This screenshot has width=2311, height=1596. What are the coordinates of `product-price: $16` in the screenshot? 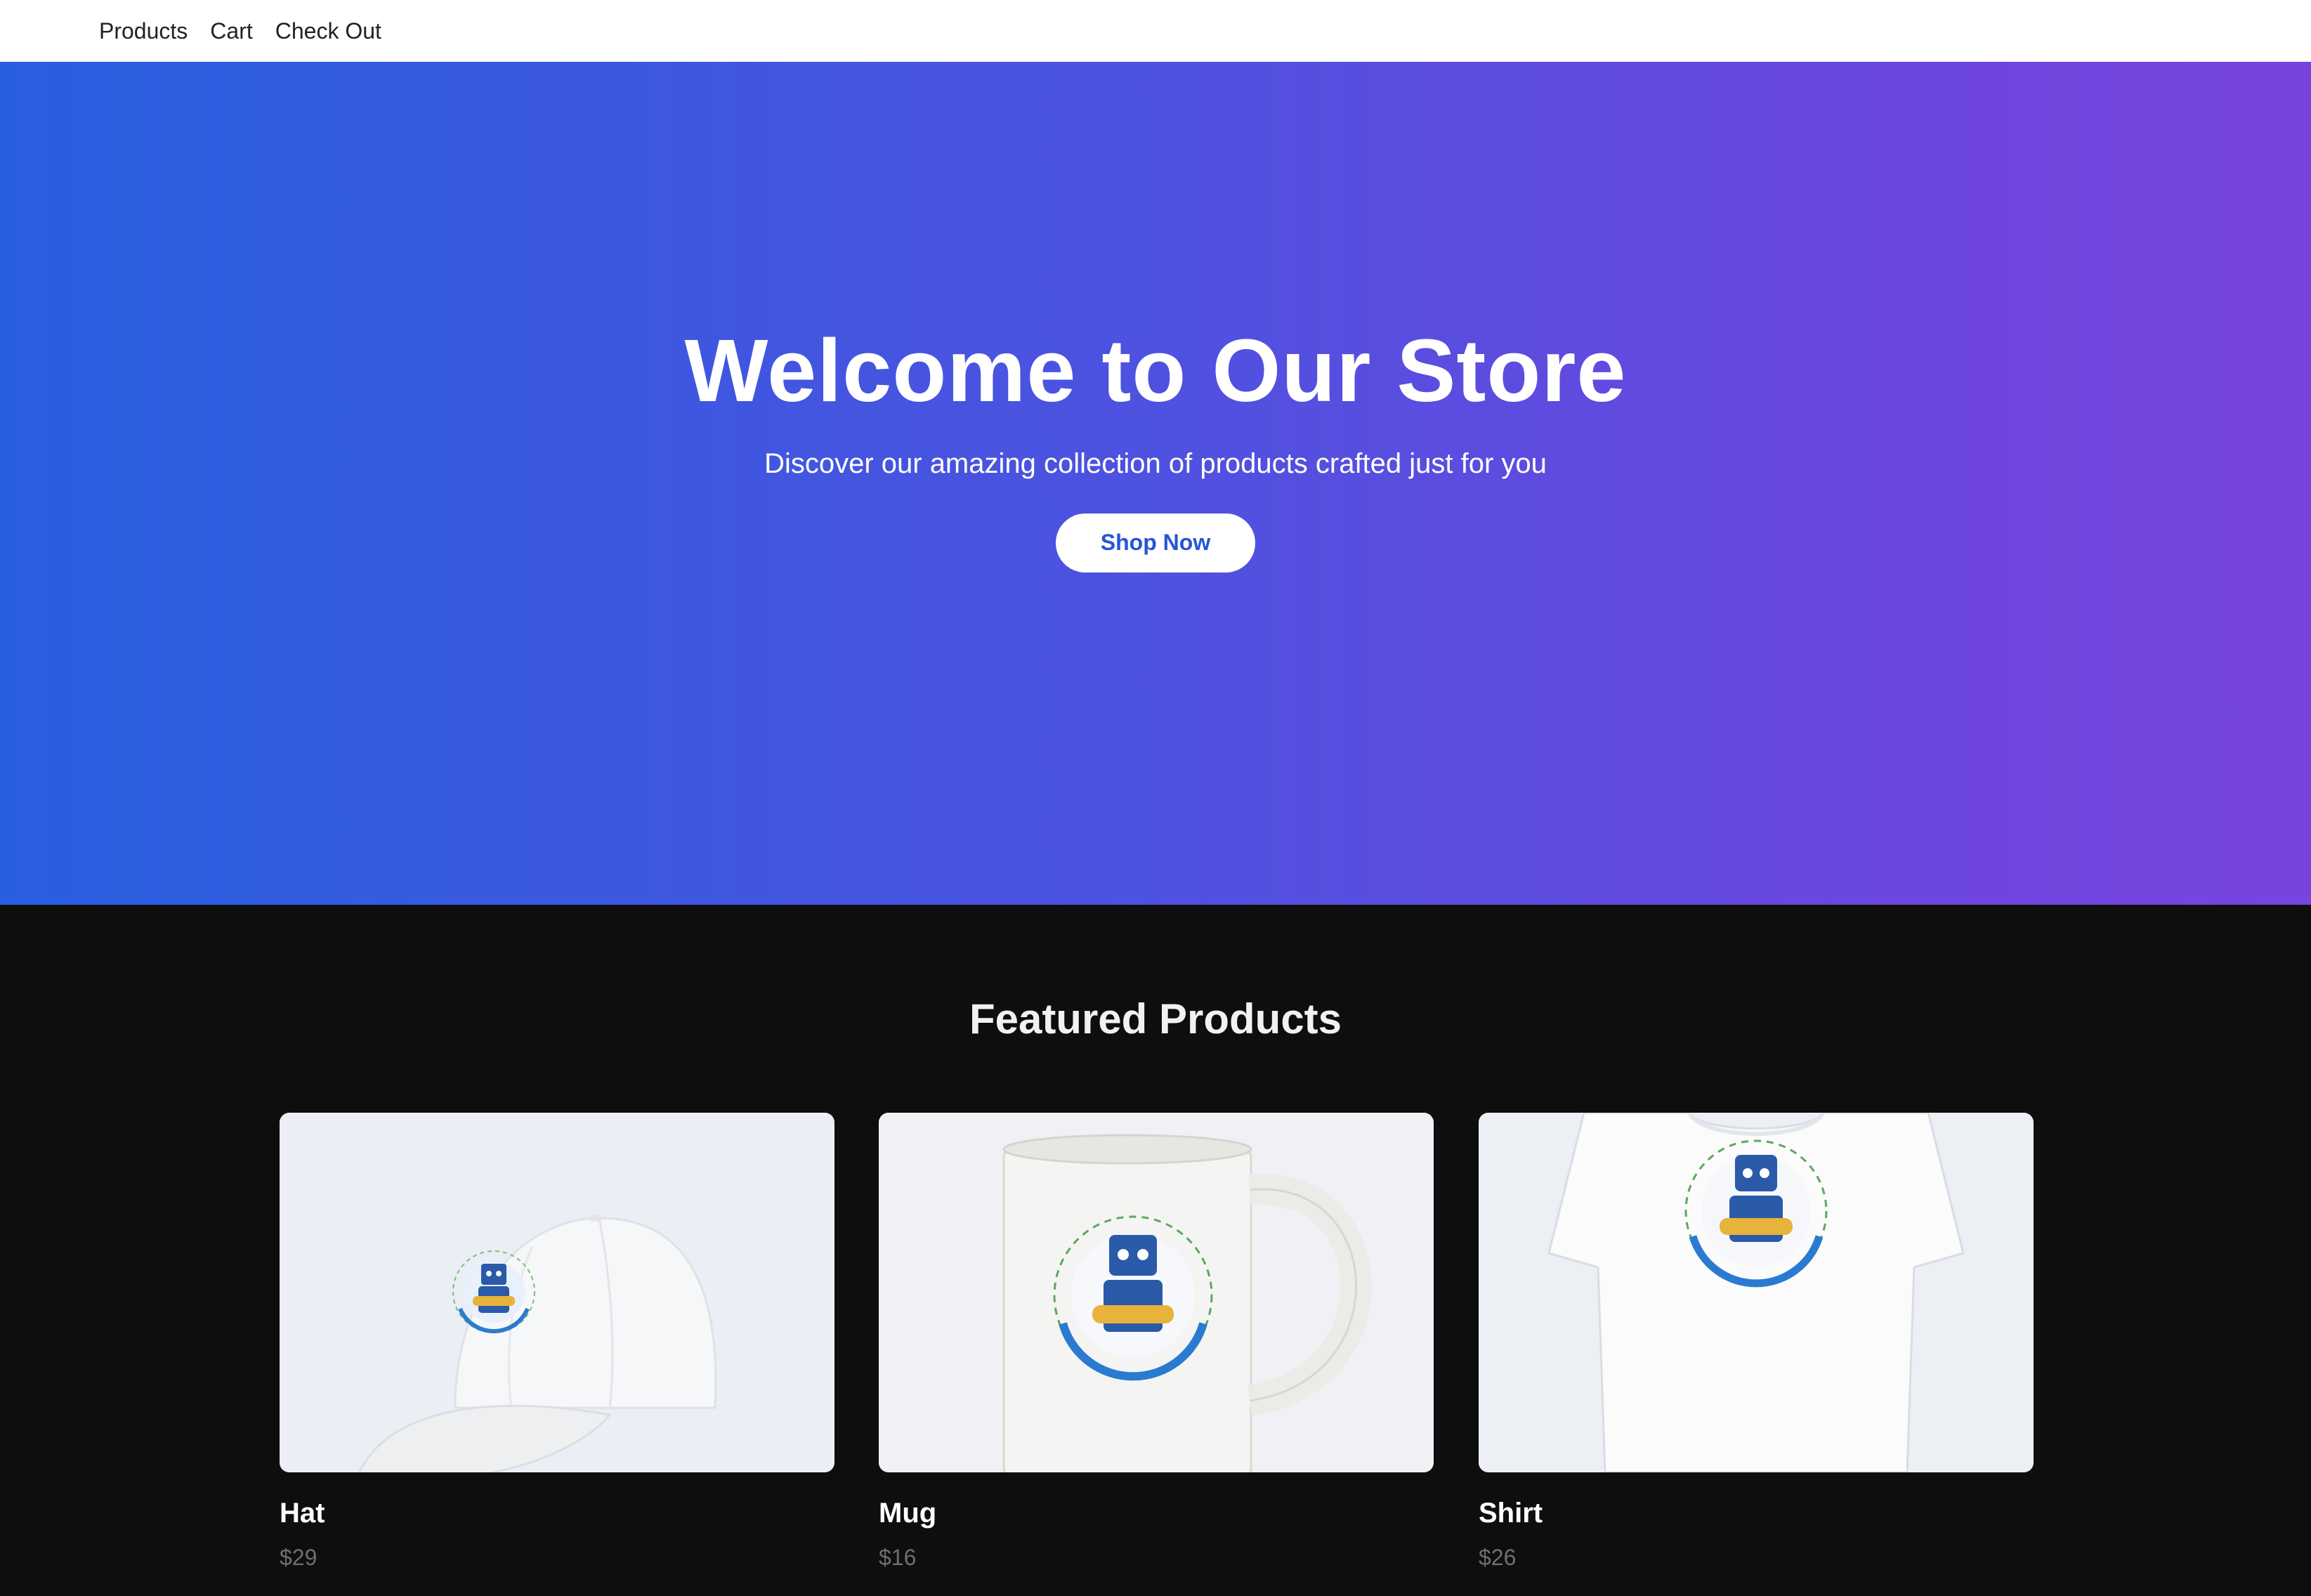 It's located at (898, 1557).